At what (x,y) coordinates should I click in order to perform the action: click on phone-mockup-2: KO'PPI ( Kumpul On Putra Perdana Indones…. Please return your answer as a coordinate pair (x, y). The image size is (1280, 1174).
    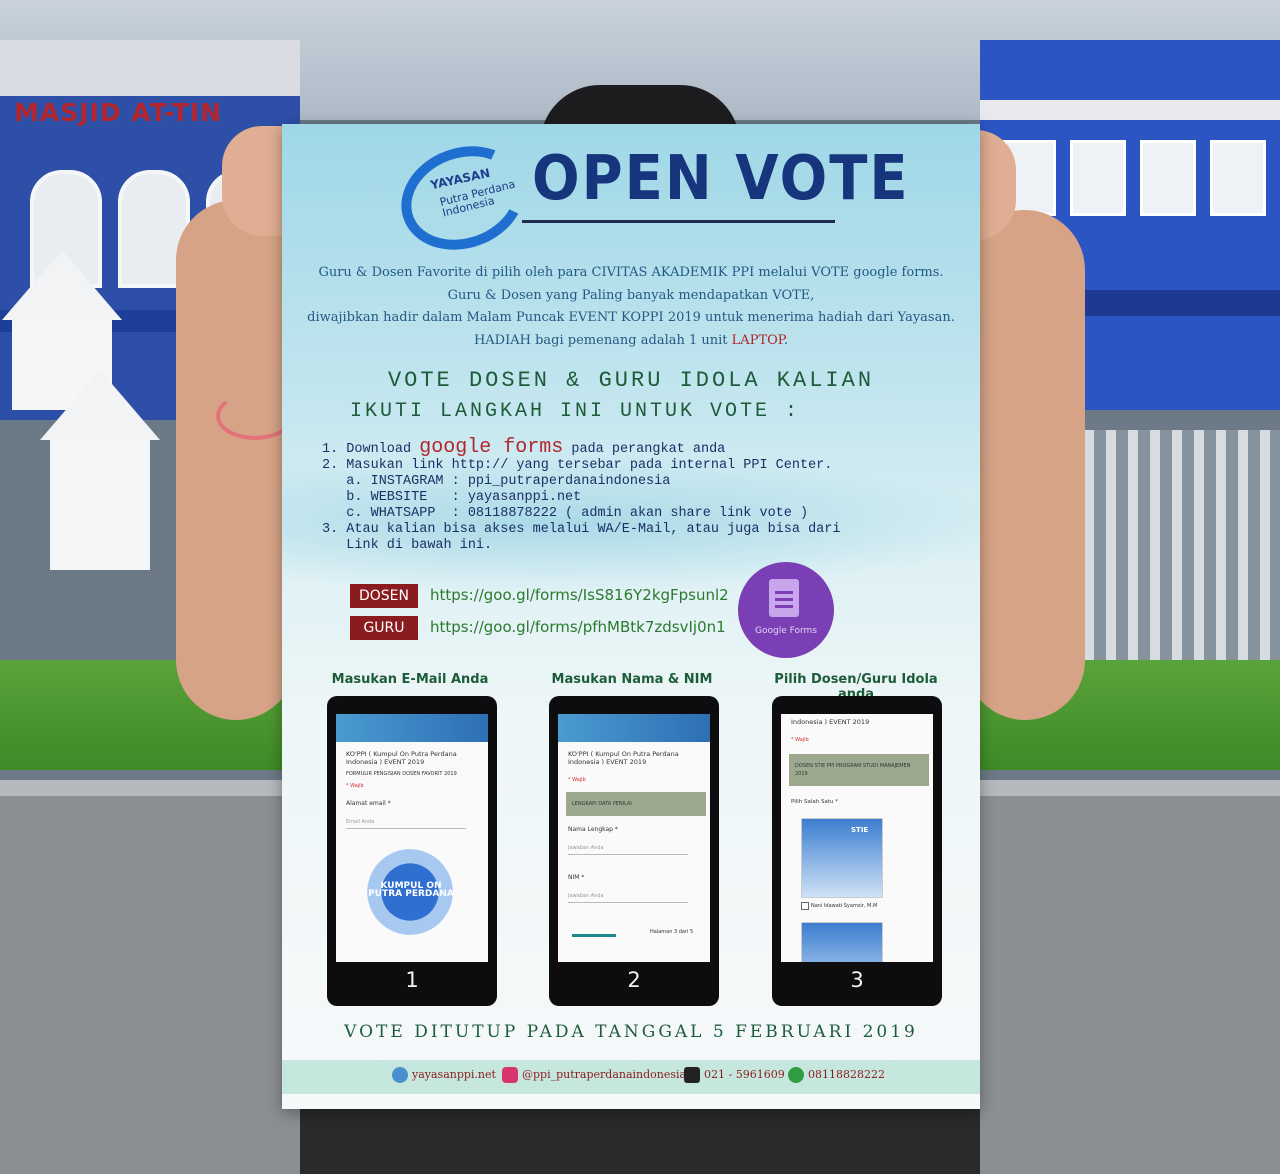
    Looking at the image, I should click on (634, 851).